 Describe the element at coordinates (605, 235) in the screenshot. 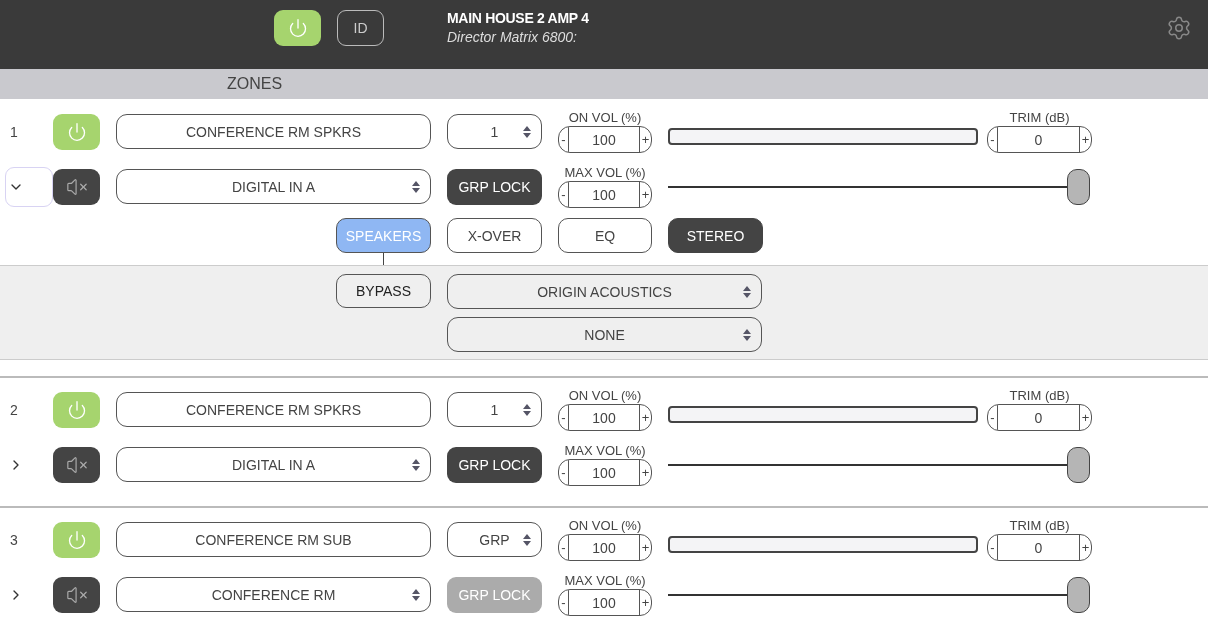

I see `tab: EQ` at that location.